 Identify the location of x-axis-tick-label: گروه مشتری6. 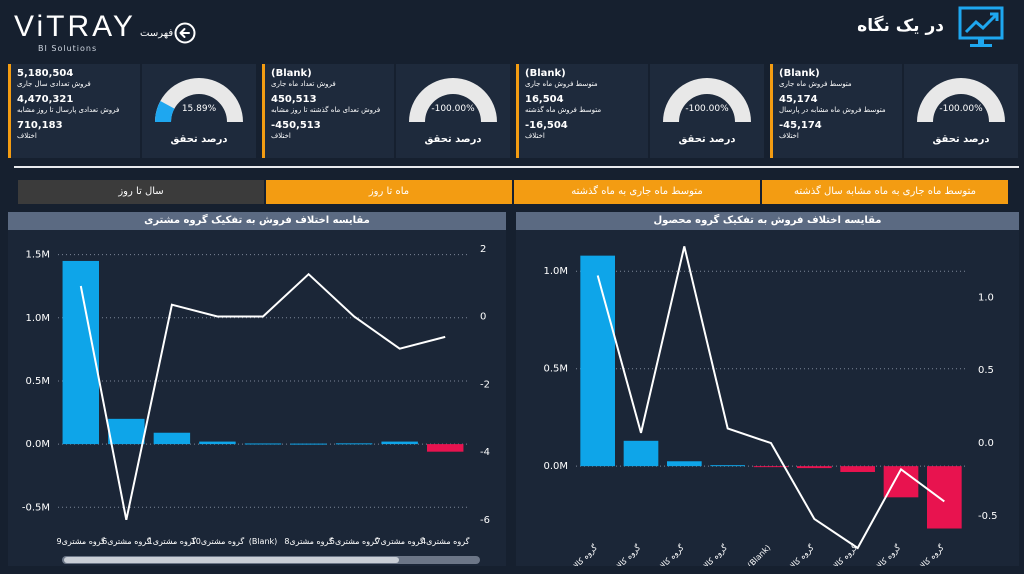
(126, 541).